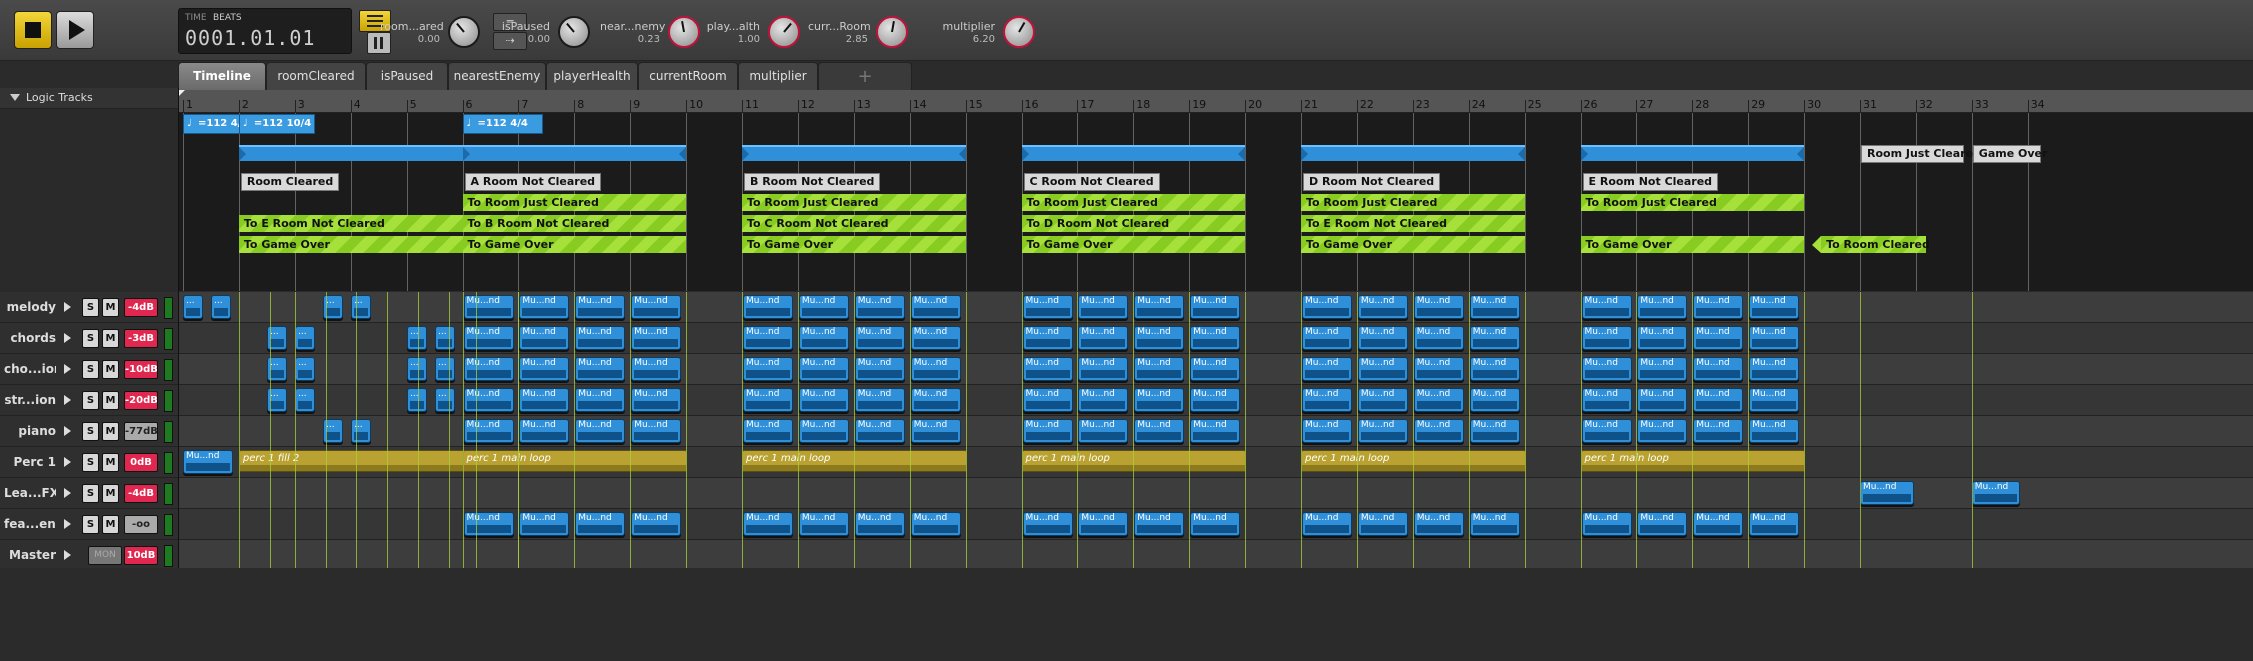 The image size is (2253, 661). Describe the element at coordinates (182, 93) in the screenshot. I see `playhead-marker-icon` at that location.